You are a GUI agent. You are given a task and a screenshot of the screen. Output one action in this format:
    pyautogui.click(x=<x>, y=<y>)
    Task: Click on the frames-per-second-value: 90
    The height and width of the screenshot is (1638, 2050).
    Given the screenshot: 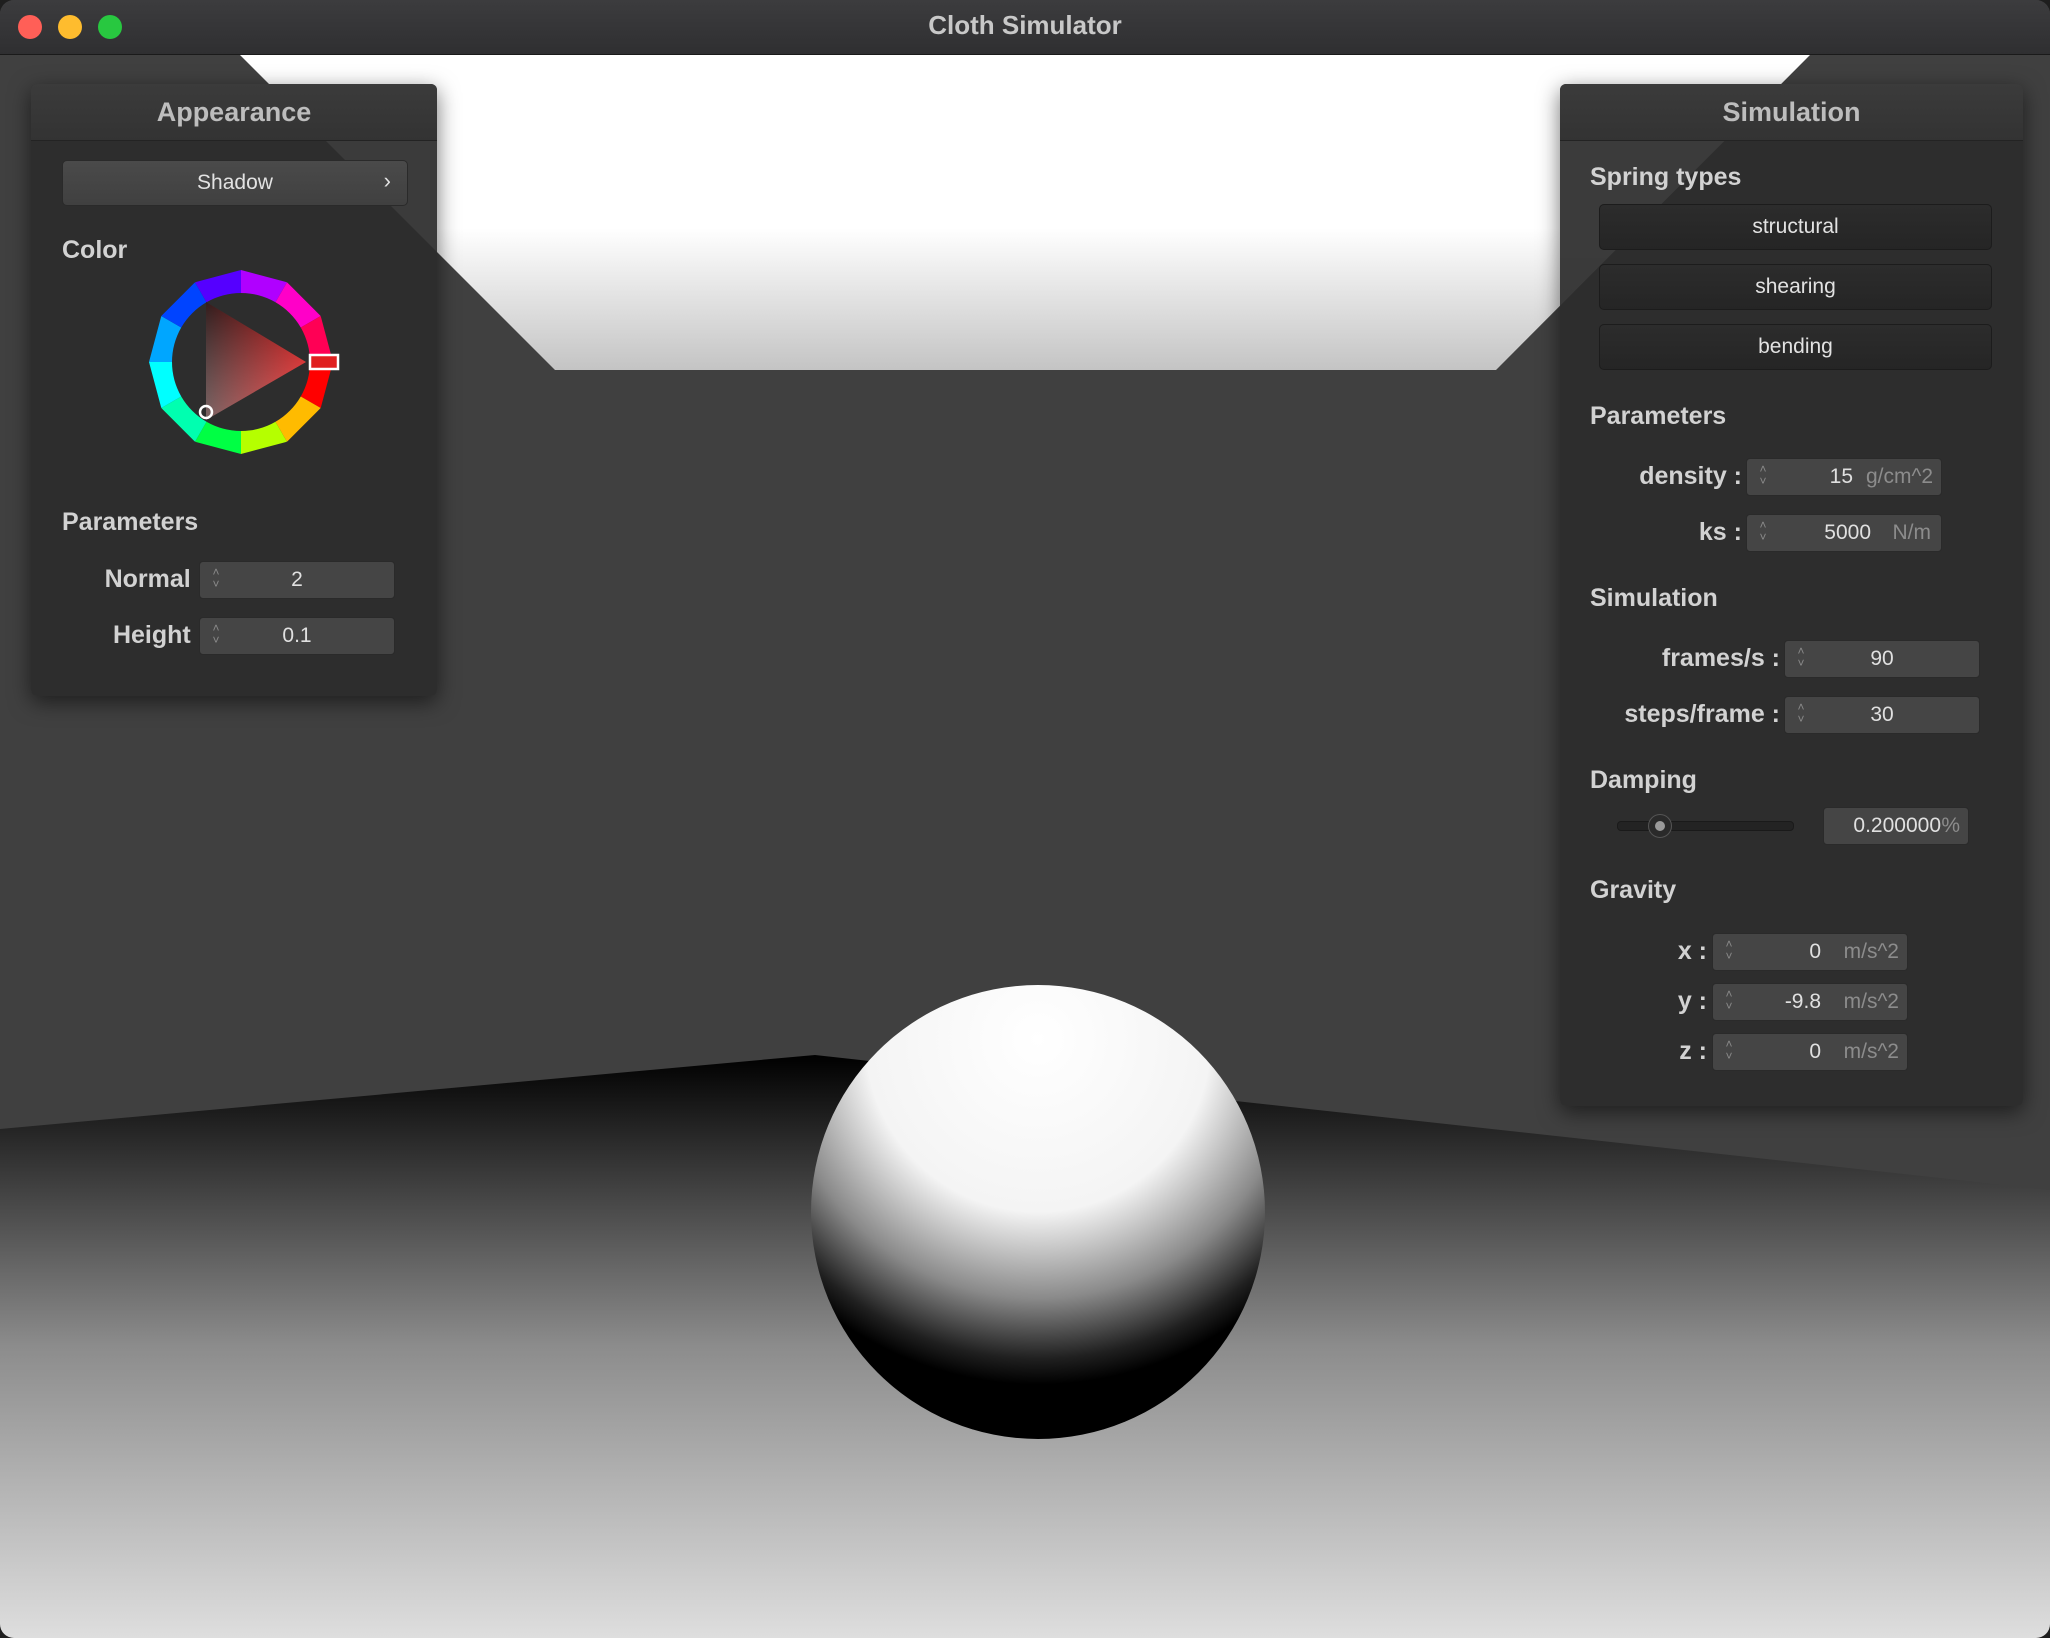 What is the action you would take?
    pyautogui.click(x=1882, y=658)
    